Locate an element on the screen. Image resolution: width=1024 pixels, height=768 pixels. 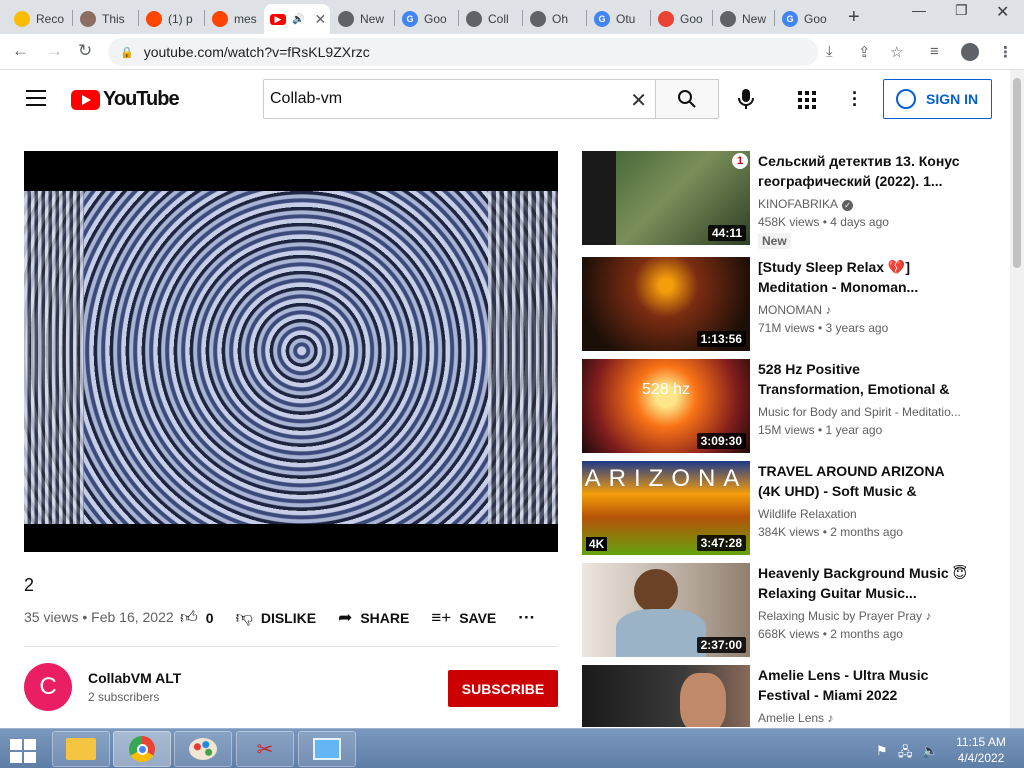
restore-icon: ❐ is located at coordinates (961, 10).